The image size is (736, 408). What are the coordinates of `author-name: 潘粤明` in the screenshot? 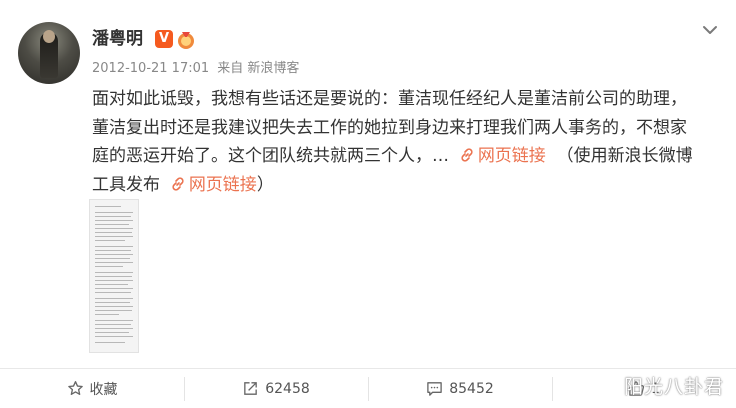 It's located at (117, 39).